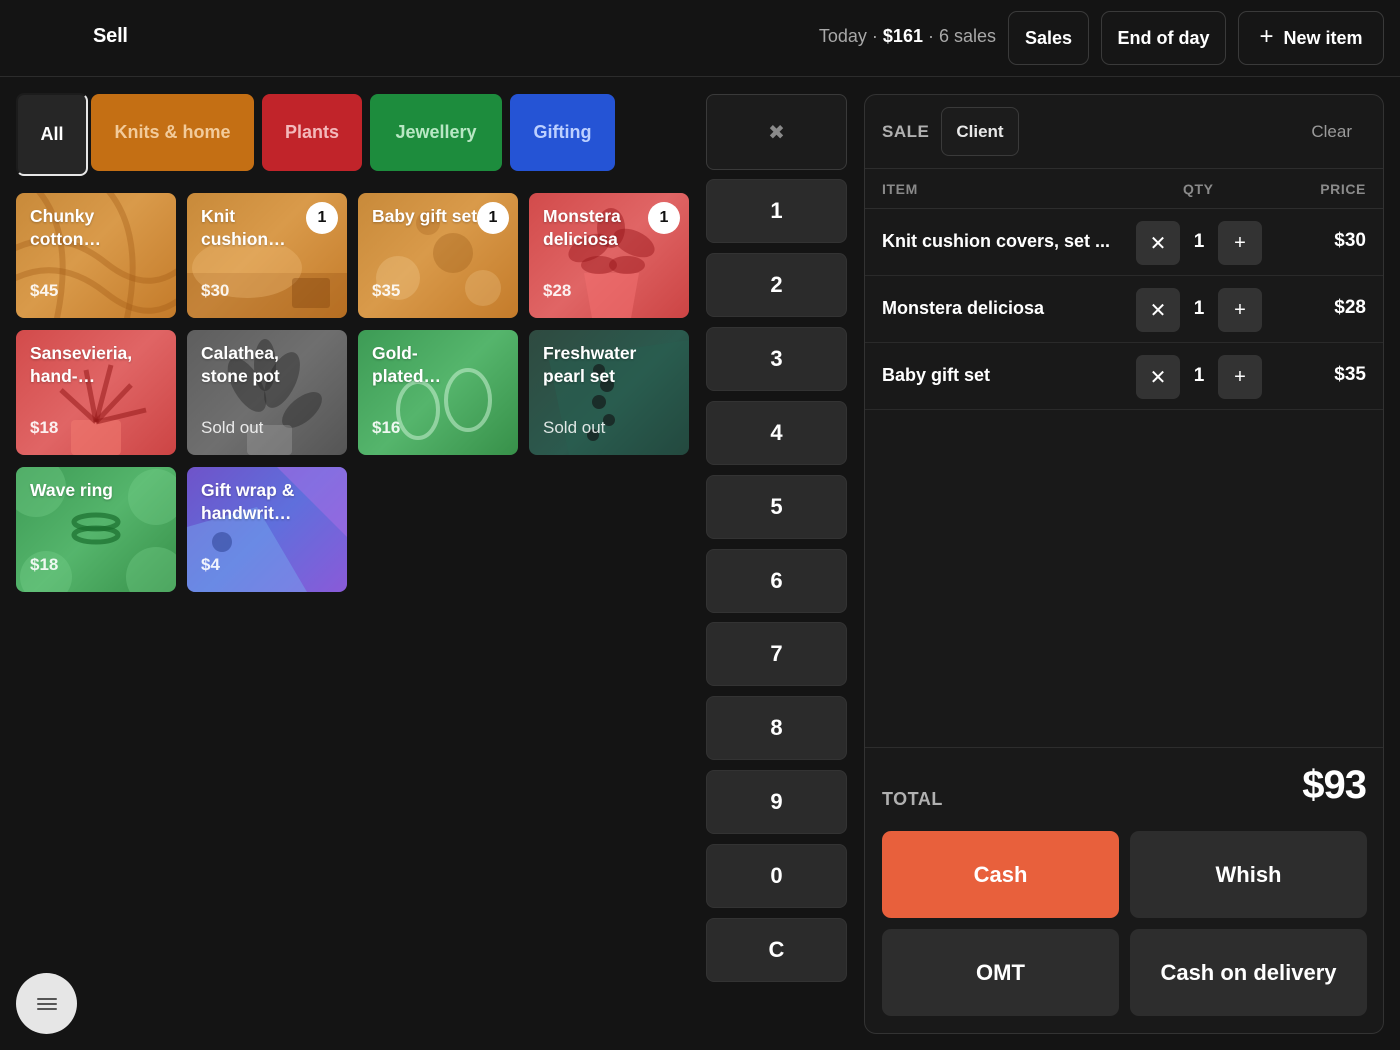  I want to click on menu-button, so click(46, 1003).